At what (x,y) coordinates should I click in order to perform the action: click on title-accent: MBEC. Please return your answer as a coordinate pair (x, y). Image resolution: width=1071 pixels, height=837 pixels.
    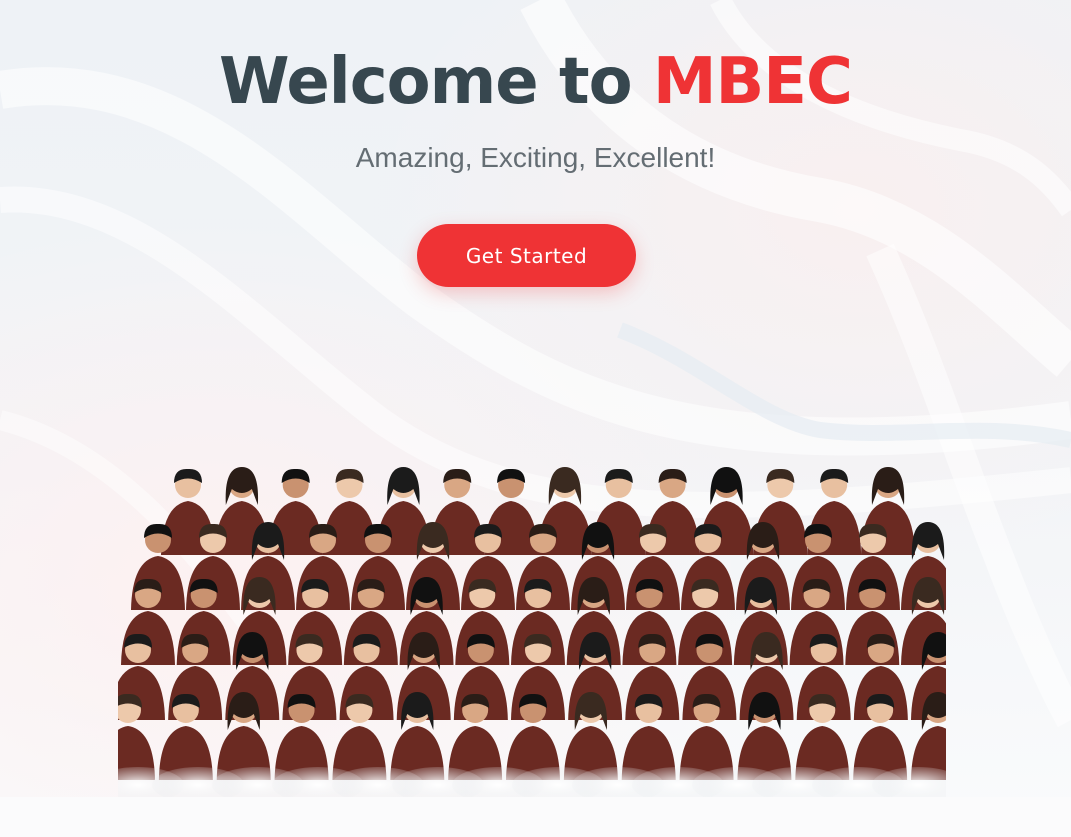
    Looking at the image, I should click on (752, 82).